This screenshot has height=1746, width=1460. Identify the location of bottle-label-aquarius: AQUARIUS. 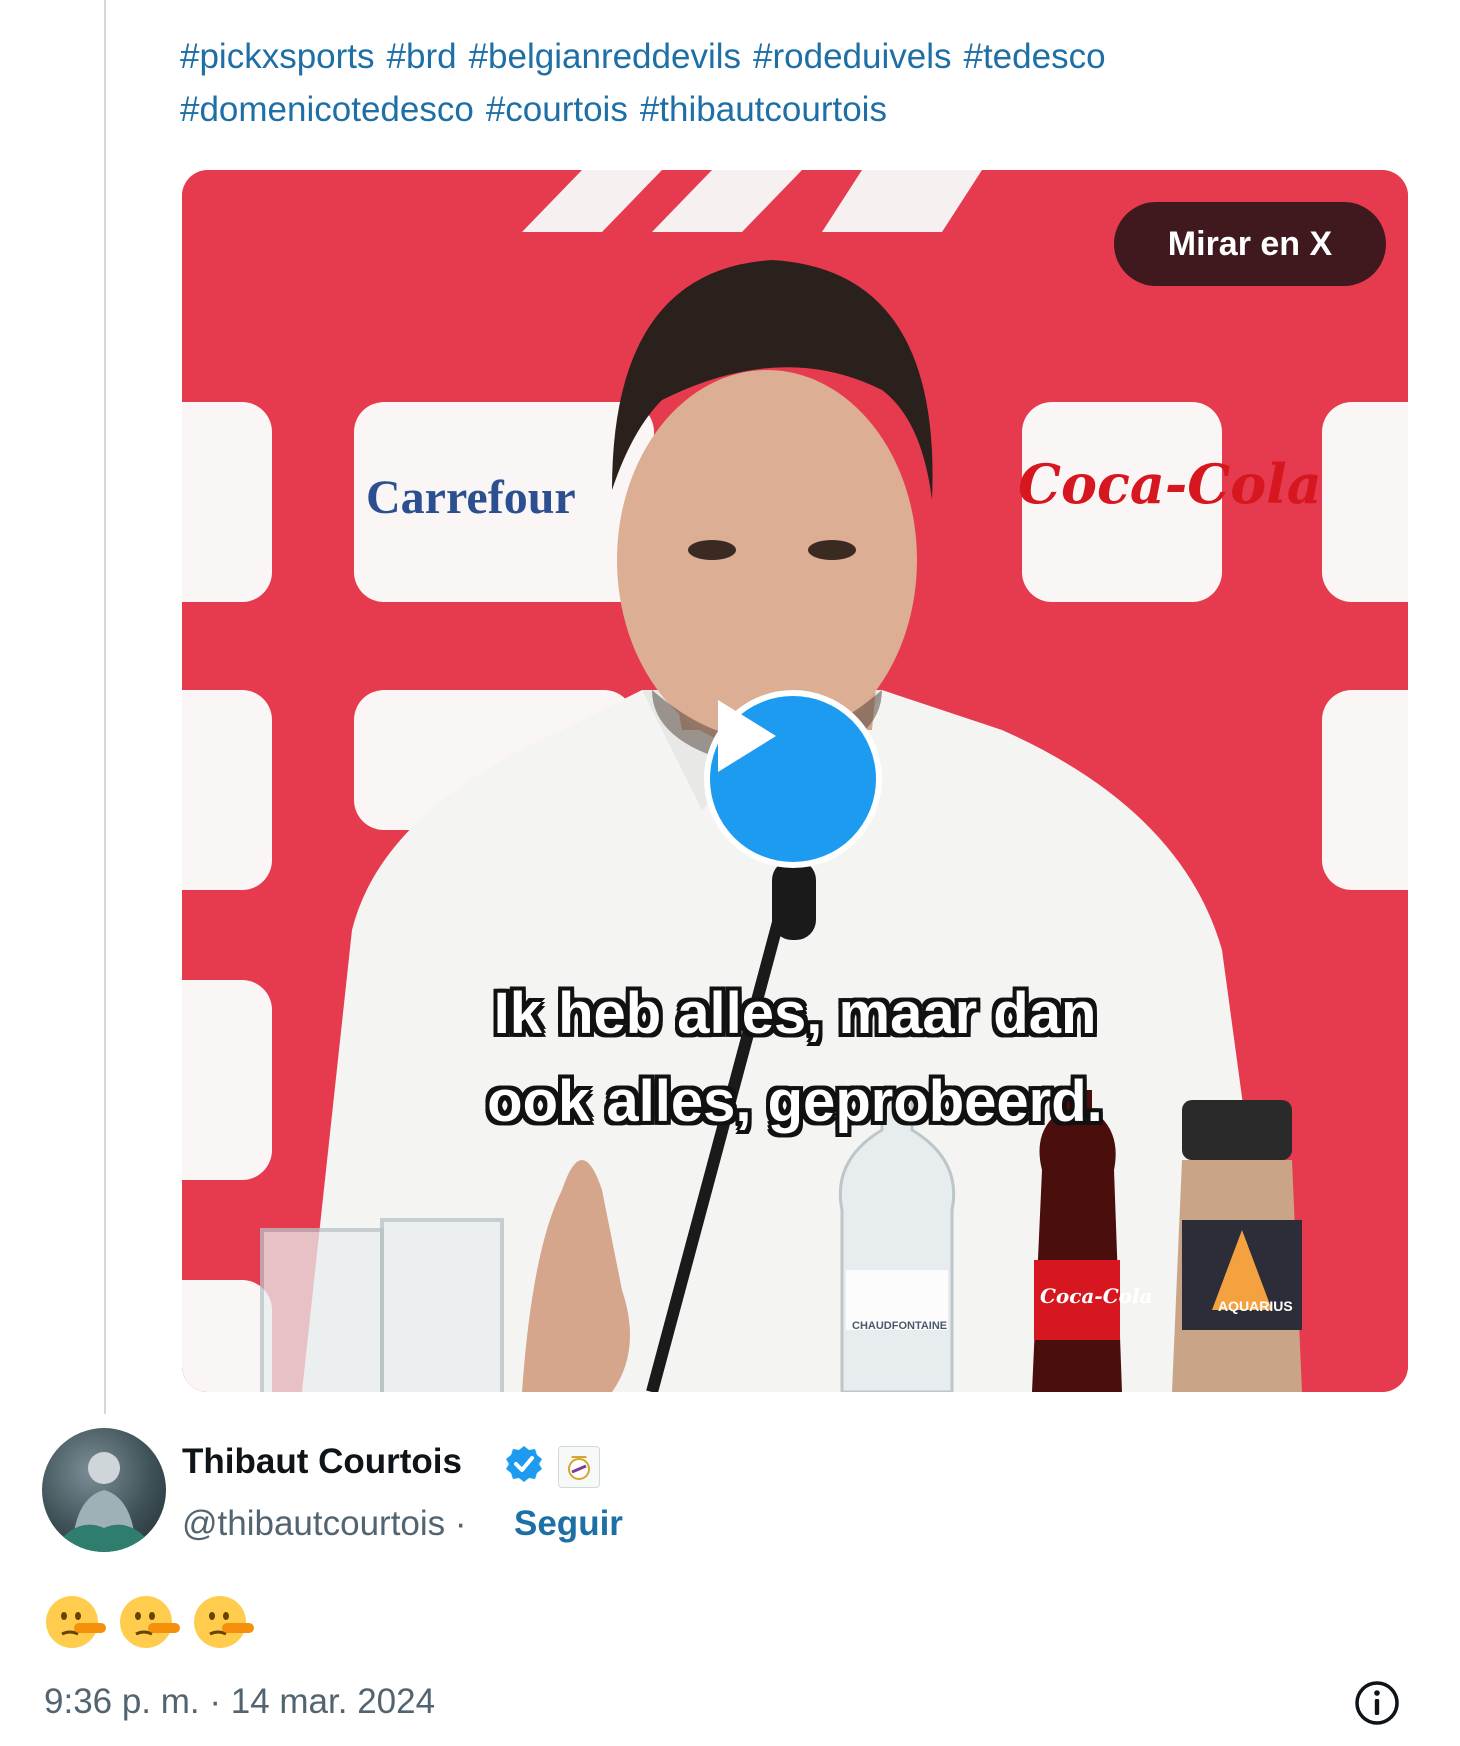
(1255, 1306).